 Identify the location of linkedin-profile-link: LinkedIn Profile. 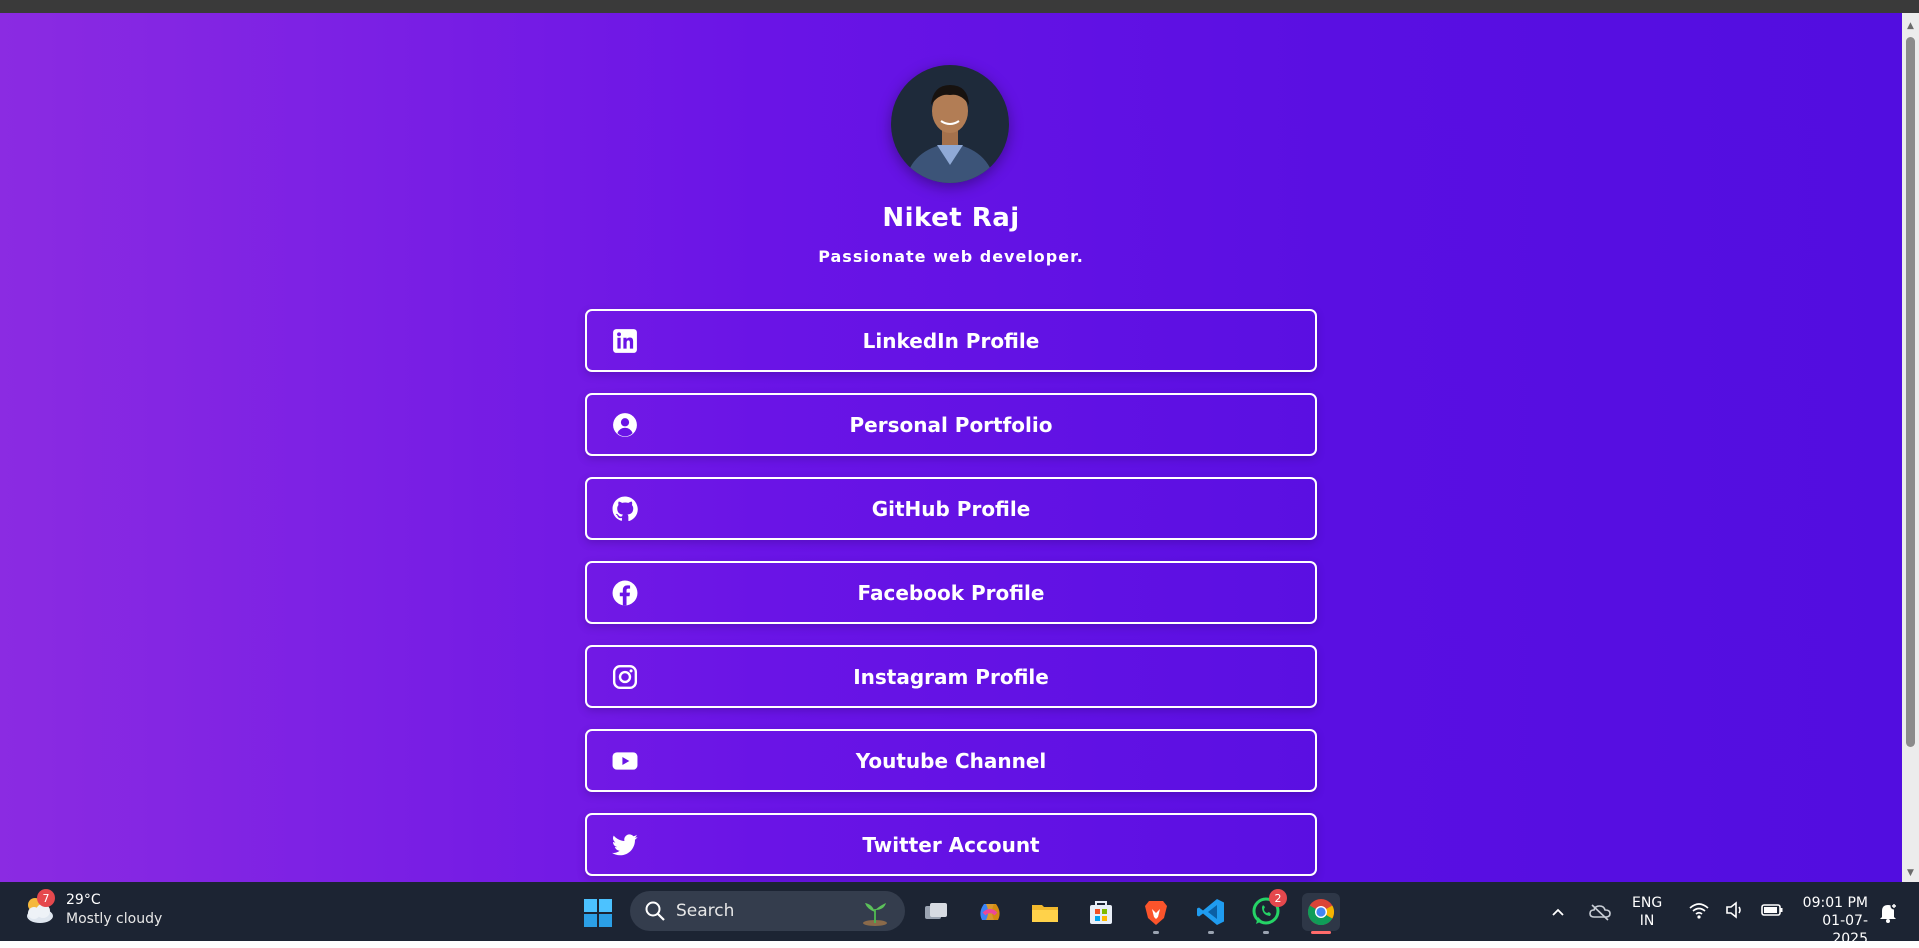
(951, 340).